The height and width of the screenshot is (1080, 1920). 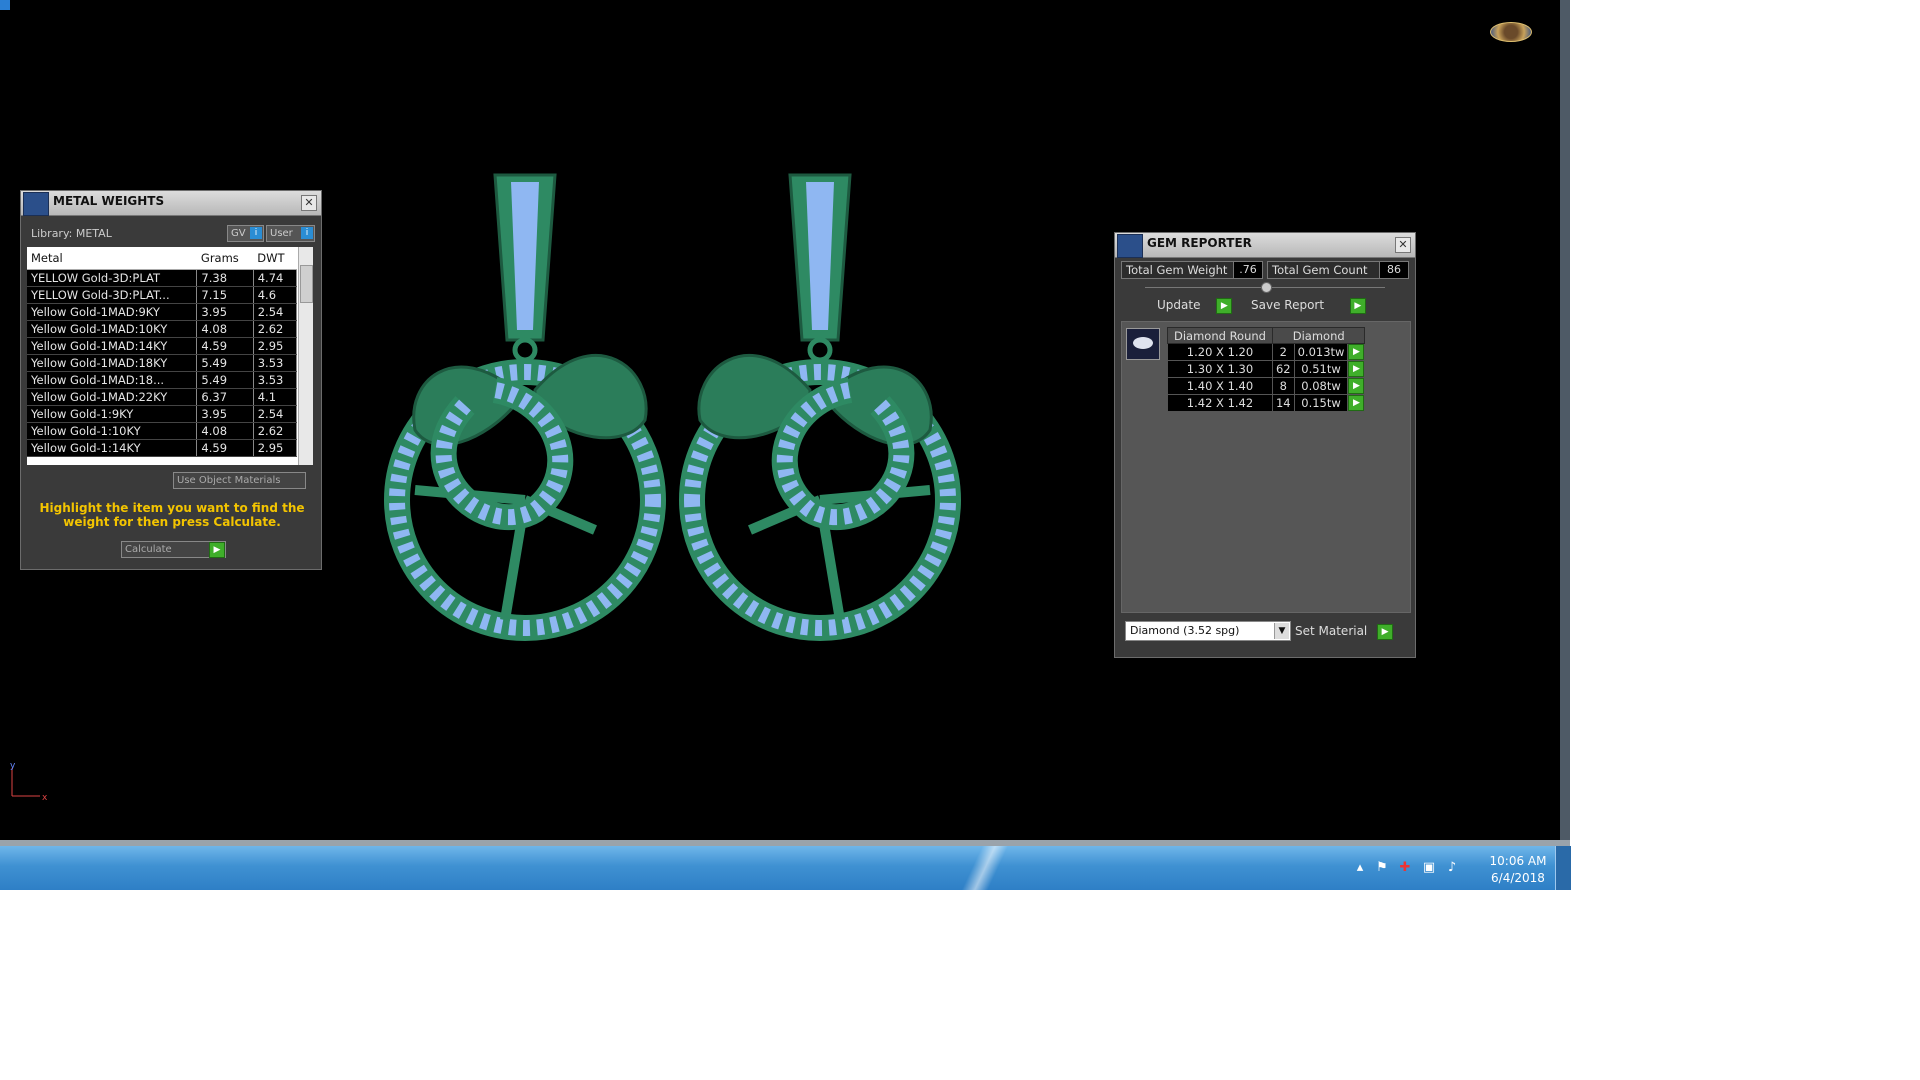 I want to click on flag-icon: ⚑, so click(x=1382, y=868).